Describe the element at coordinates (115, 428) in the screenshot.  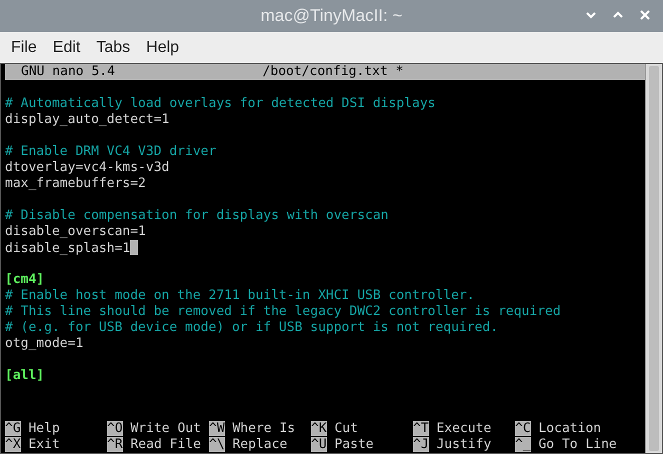
I see `shortcut-key: ^O` at that location.